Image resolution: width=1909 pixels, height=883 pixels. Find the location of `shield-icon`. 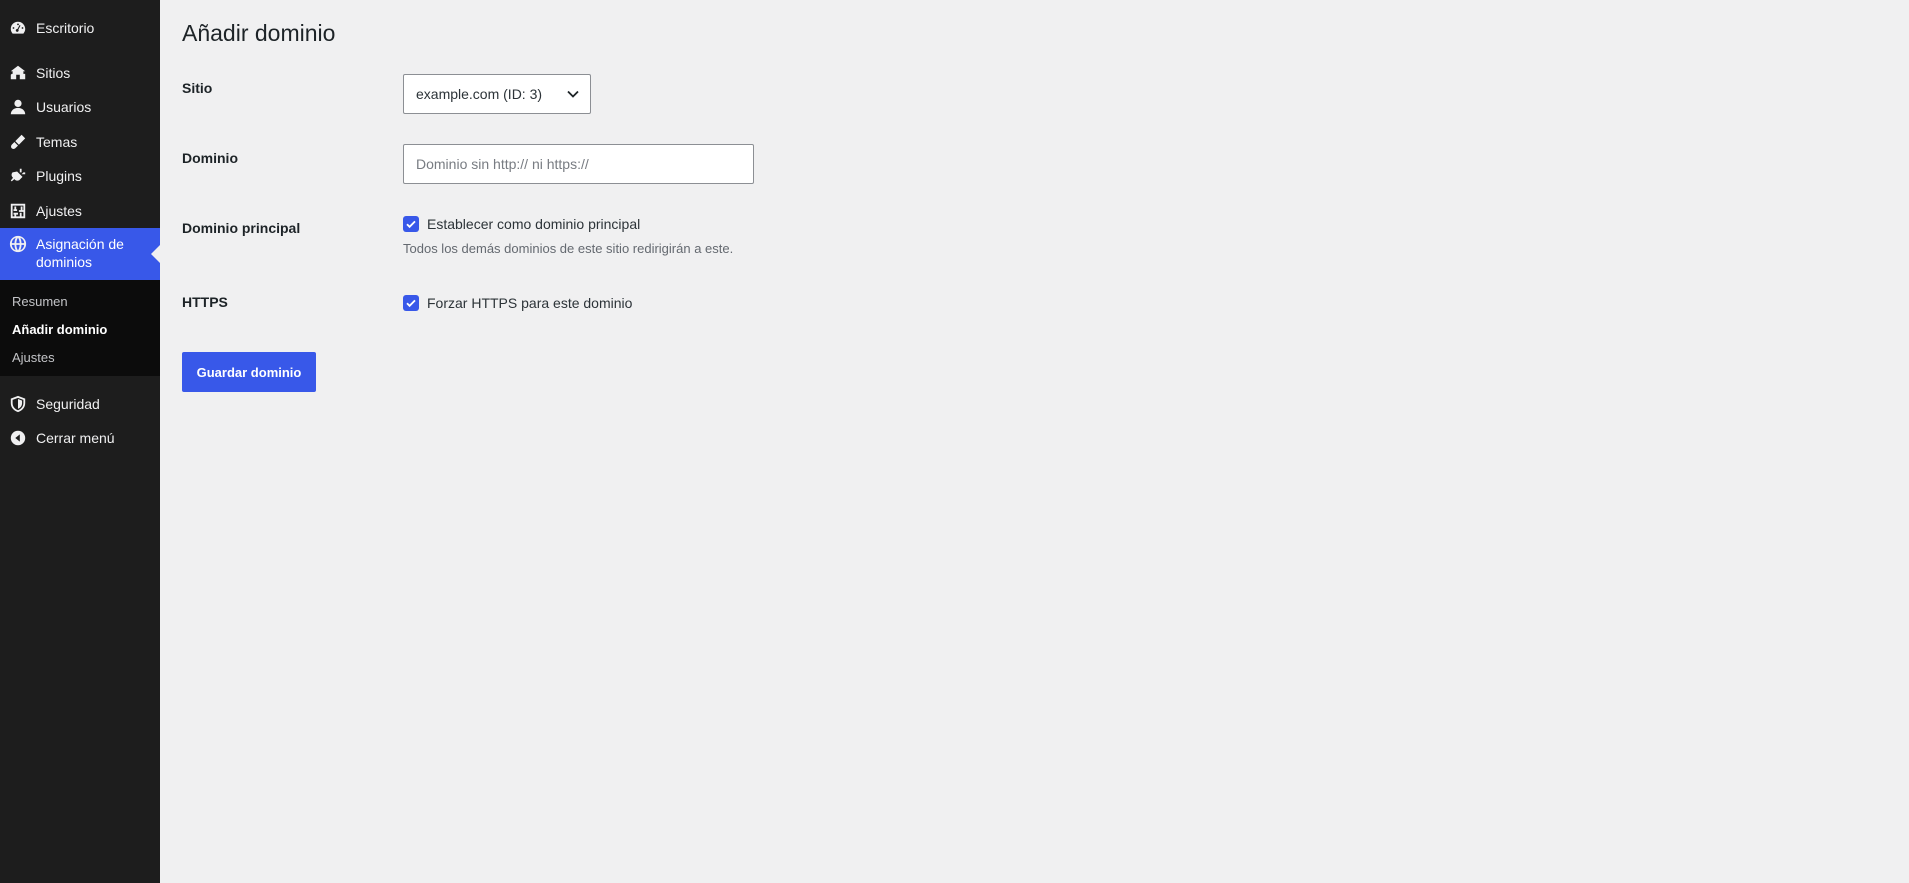

shield-icon is located at coordinates (18, 404).